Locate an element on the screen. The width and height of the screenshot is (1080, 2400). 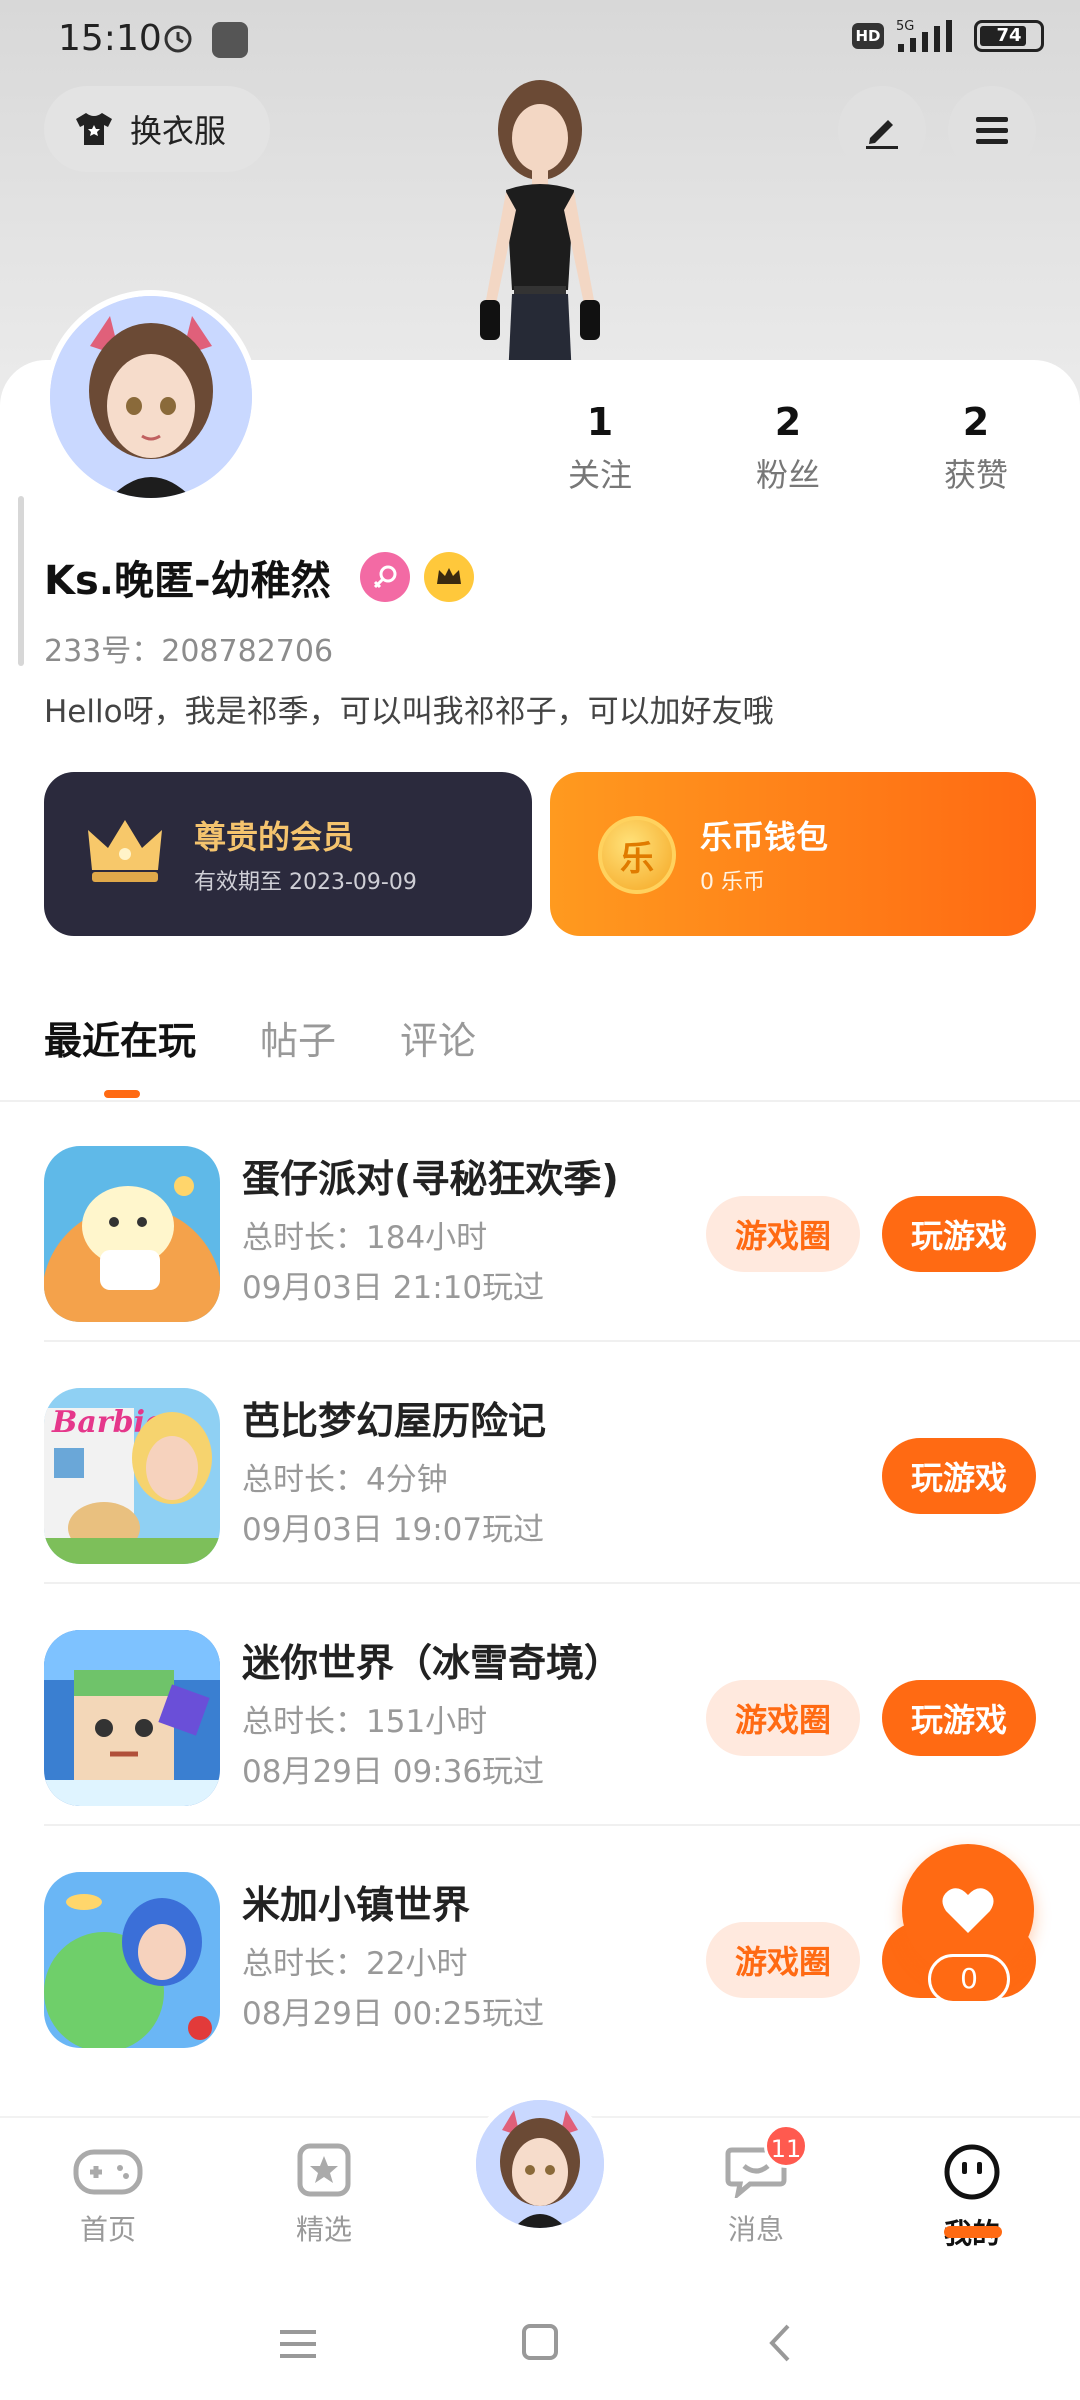
coin-wallet-card: 乐 乐币钱包 0 乐币 is located at coordinates (793, 854).